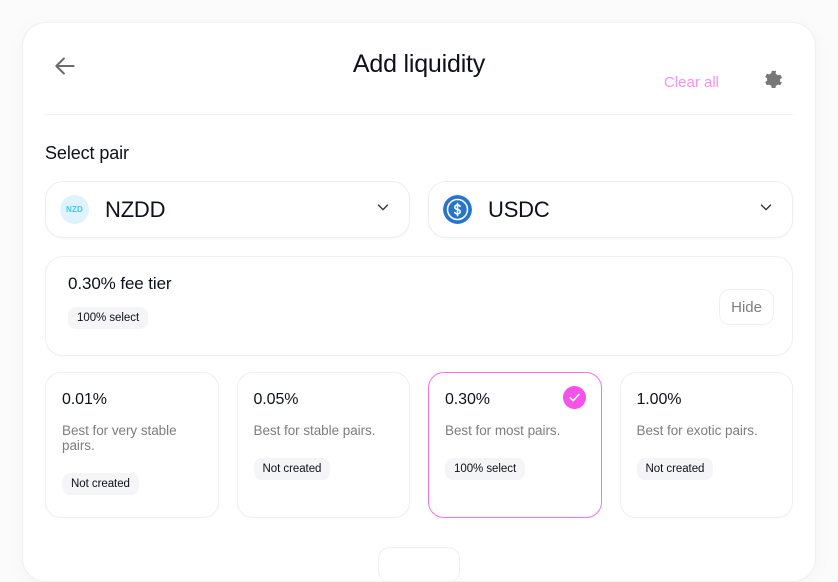  What do you see at coordinates (419, 209) in the screenshot?
I see `token-pair-row: NZD NZDD USDC` at bounding box center [419, 209].